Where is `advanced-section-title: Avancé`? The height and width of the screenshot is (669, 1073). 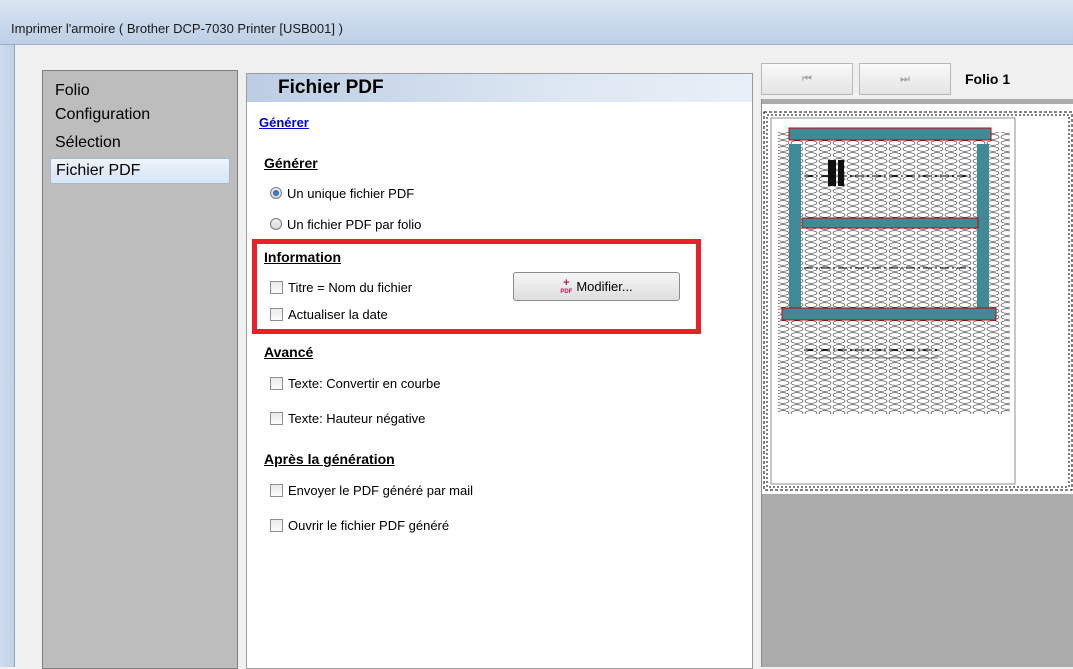 advanced-section-title: Avancé is located at coordinates (289, 352).